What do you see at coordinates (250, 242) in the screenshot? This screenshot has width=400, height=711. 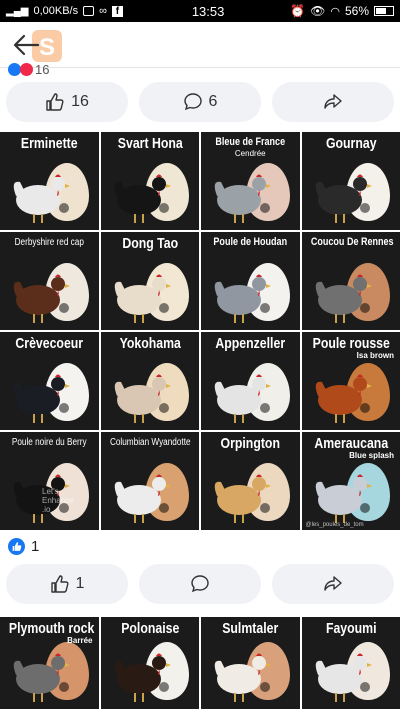 I see `breed-name: Poule de Houdan` at bounding box center [250, 242].